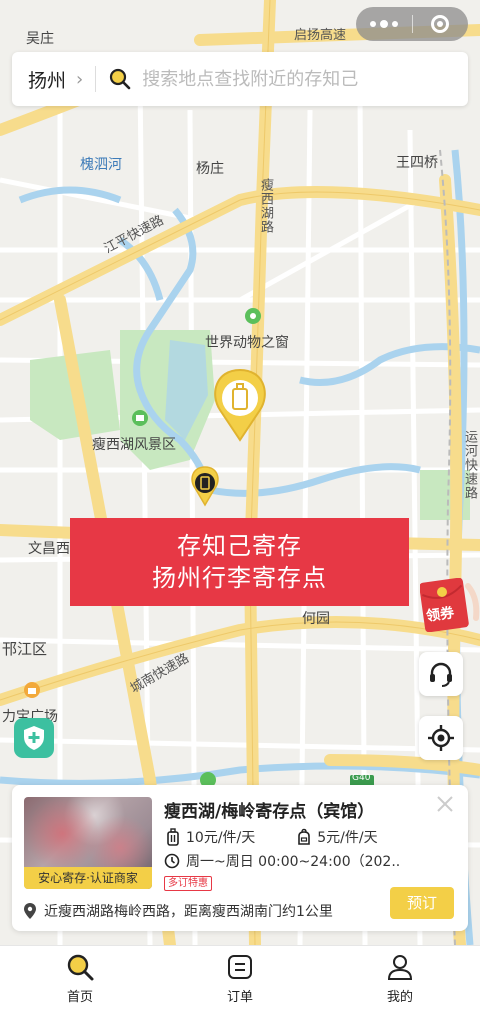 The image size is (480, 1010). I want to click on store-thumbnail: 安心寄存·认证商家, so click(88, 843).